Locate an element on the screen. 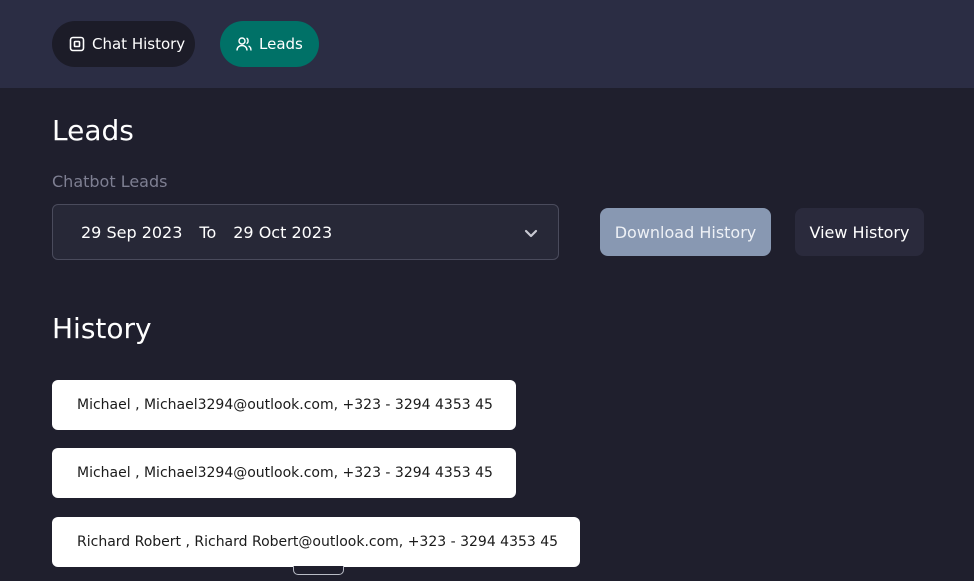 Image resolution: width=974 pixels, height=581 pixels. chevron-down-icon is located at coordinates (531, 233).